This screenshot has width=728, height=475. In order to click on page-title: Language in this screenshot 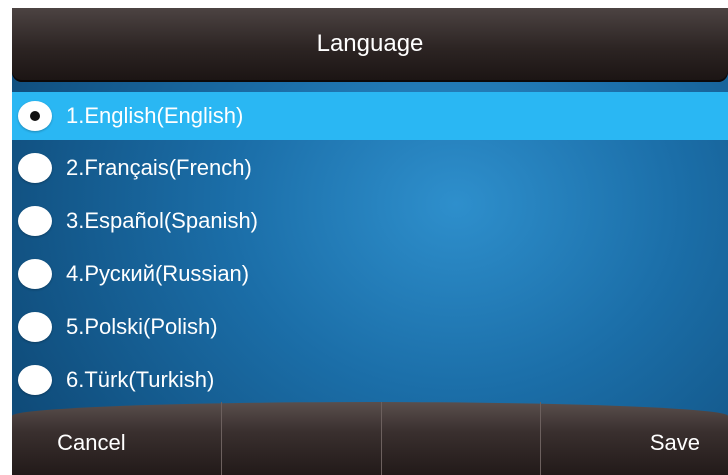, I will do `click(370, 43)`.